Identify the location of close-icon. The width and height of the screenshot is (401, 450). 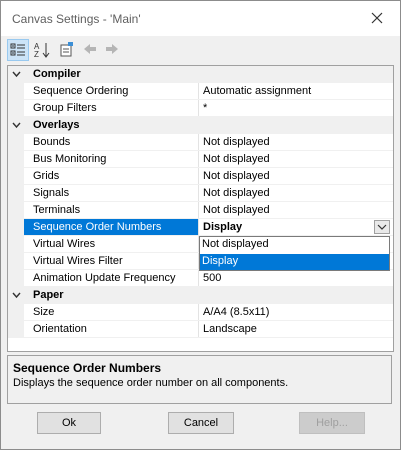
(377, 18).